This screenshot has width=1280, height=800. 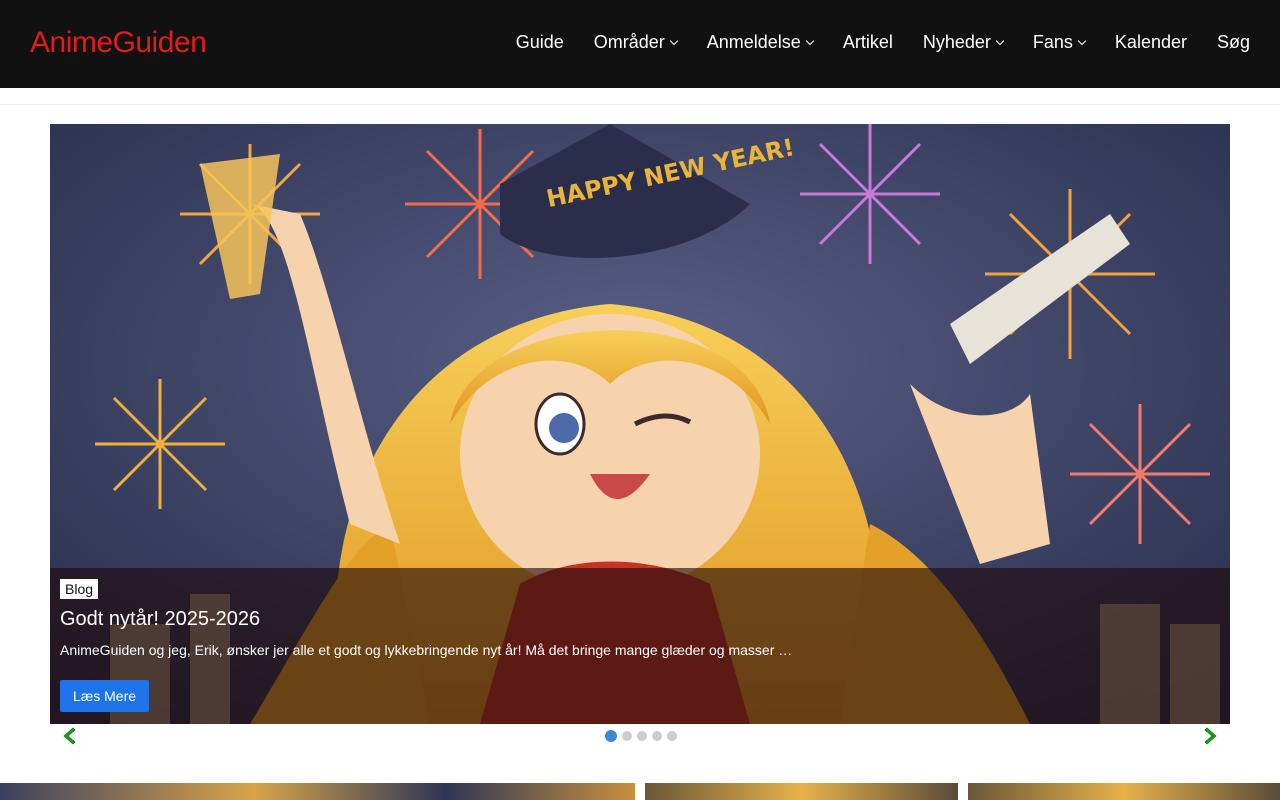 I want to click on nav-item-fans: Fans, so click(x=1059, y=42).